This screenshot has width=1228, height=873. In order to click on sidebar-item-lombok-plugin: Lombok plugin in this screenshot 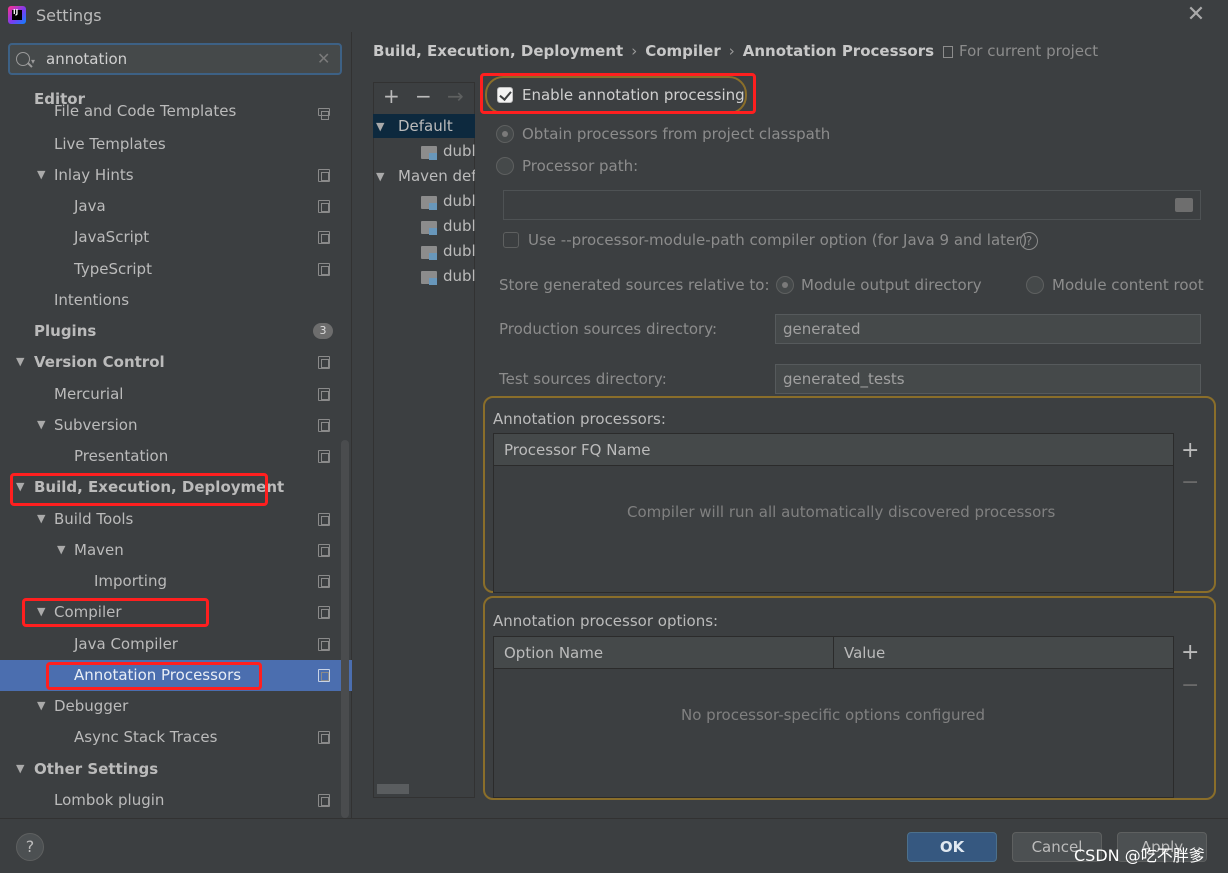, I will do `click(109, 800)`.